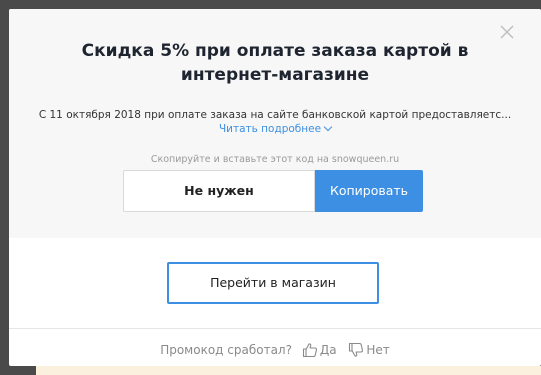 The height and width of the screenshot is (375, 541). What do you see at coordinates (275, 328) in the screenshot?
I see `divider` at bounding box center [275, 328].